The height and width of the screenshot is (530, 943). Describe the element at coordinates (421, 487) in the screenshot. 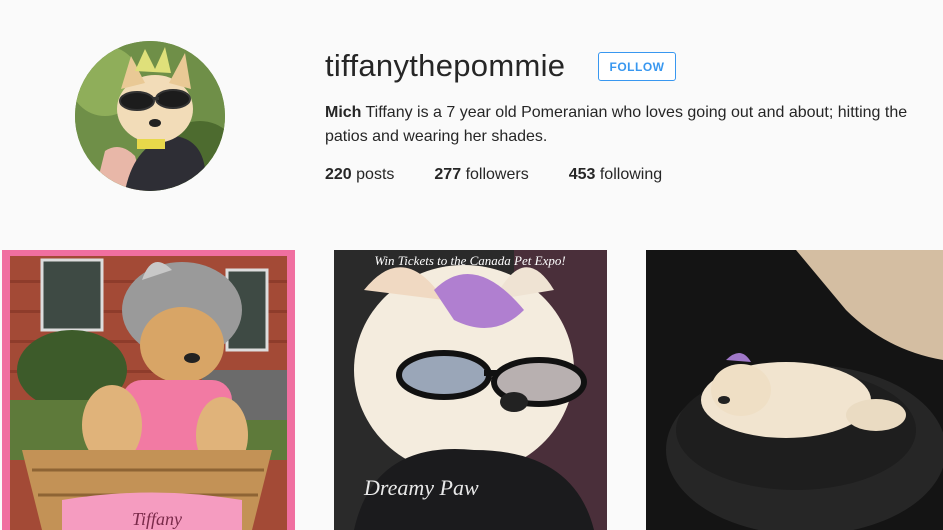

I see `vest-text: Dreamy Paw` at that location.